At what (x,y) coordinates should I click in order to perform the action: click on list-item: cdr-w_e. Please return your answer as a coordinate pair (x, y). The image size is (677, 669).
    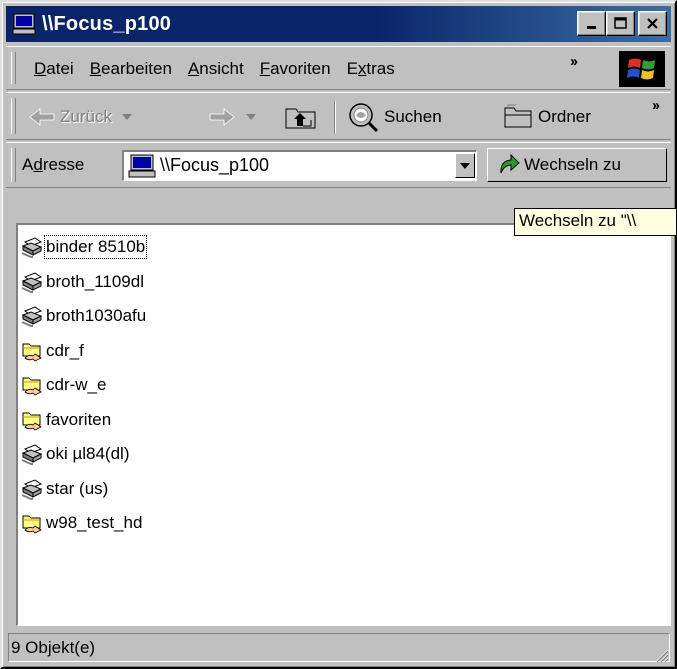
    Looking at the image, I should click on (84, 385).